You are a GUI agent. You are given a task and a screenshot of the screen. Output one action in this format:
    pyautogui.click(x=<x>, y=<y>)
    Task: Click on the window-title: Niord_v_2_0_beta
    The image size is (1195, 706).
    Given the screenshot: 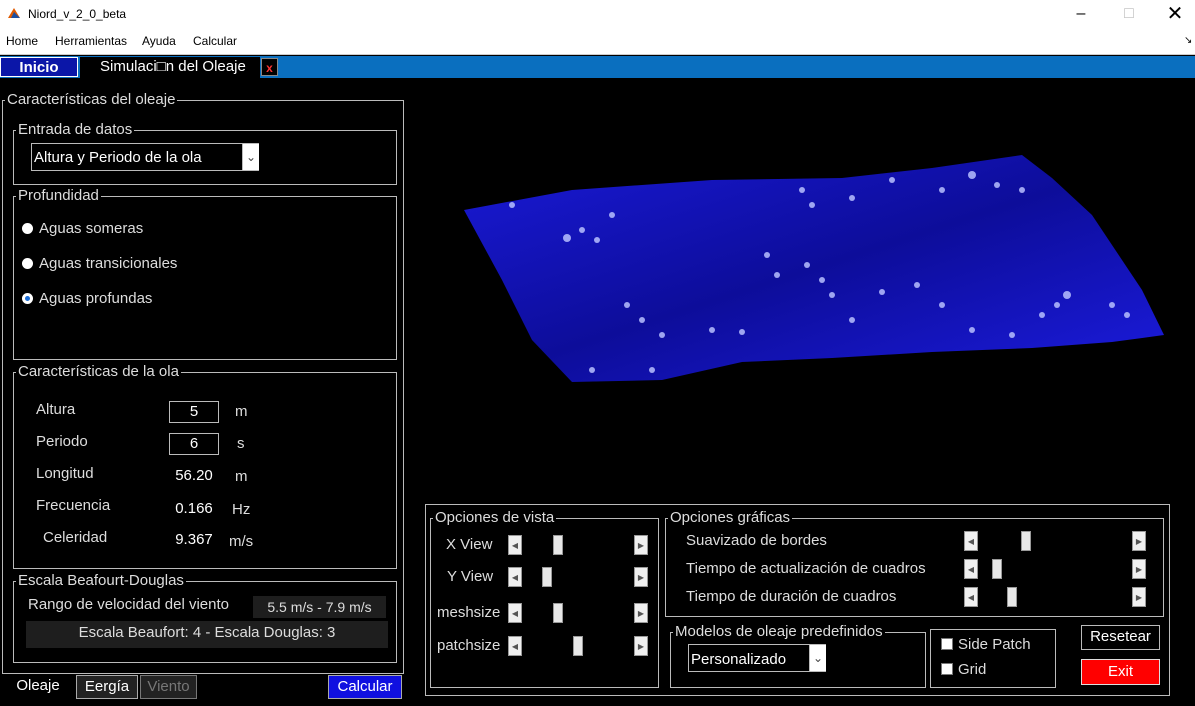 What is the action you would take?
    pyautogui.click(x=77, y=14)
    